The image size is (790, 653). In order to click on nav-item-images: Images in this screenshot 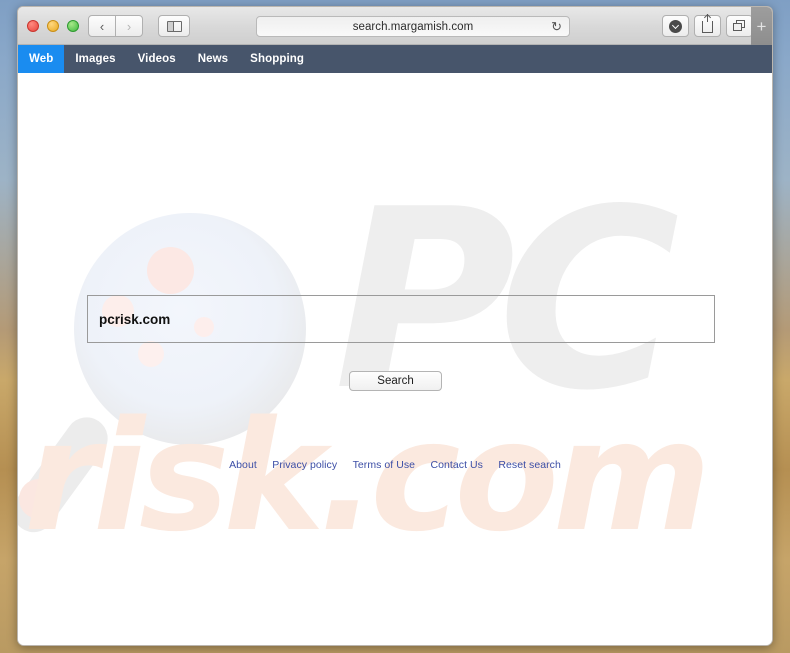, I will do `click(95, 59)`.